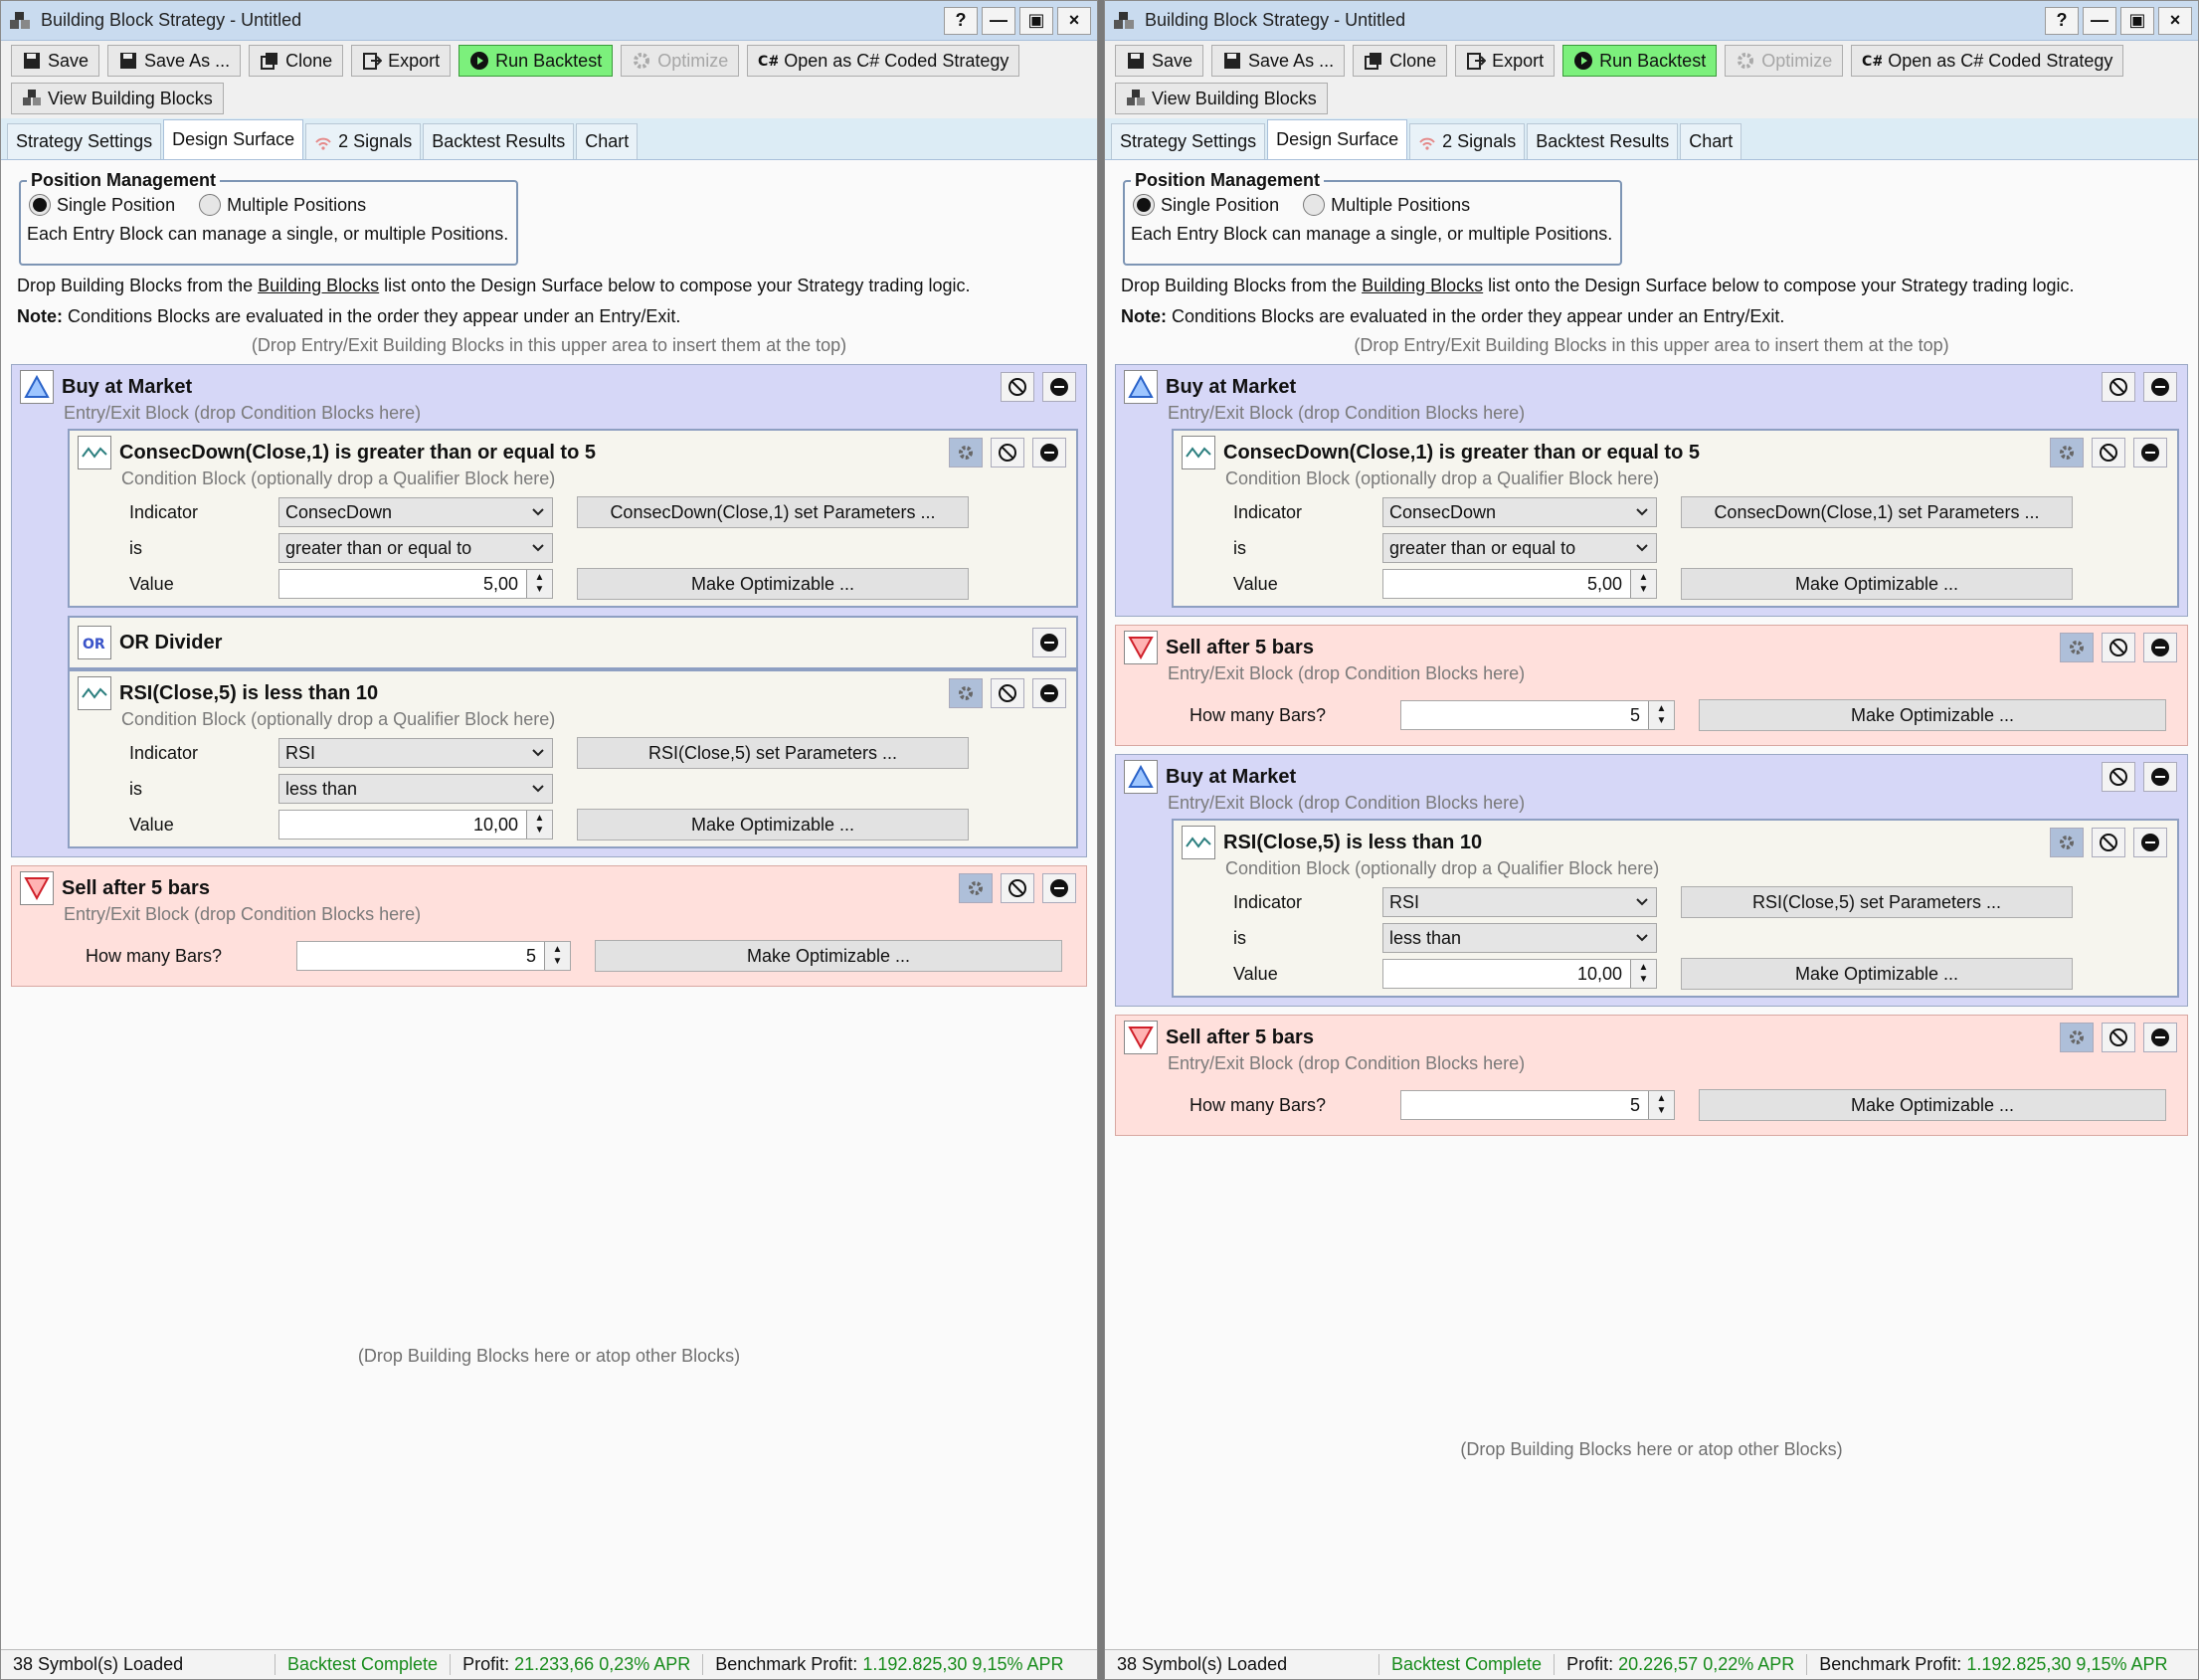 Image resolution: width=2199 pixels, height=1680 pixels. I want to click on run-backtest-button: Run Backtest, so click(1640, 61).